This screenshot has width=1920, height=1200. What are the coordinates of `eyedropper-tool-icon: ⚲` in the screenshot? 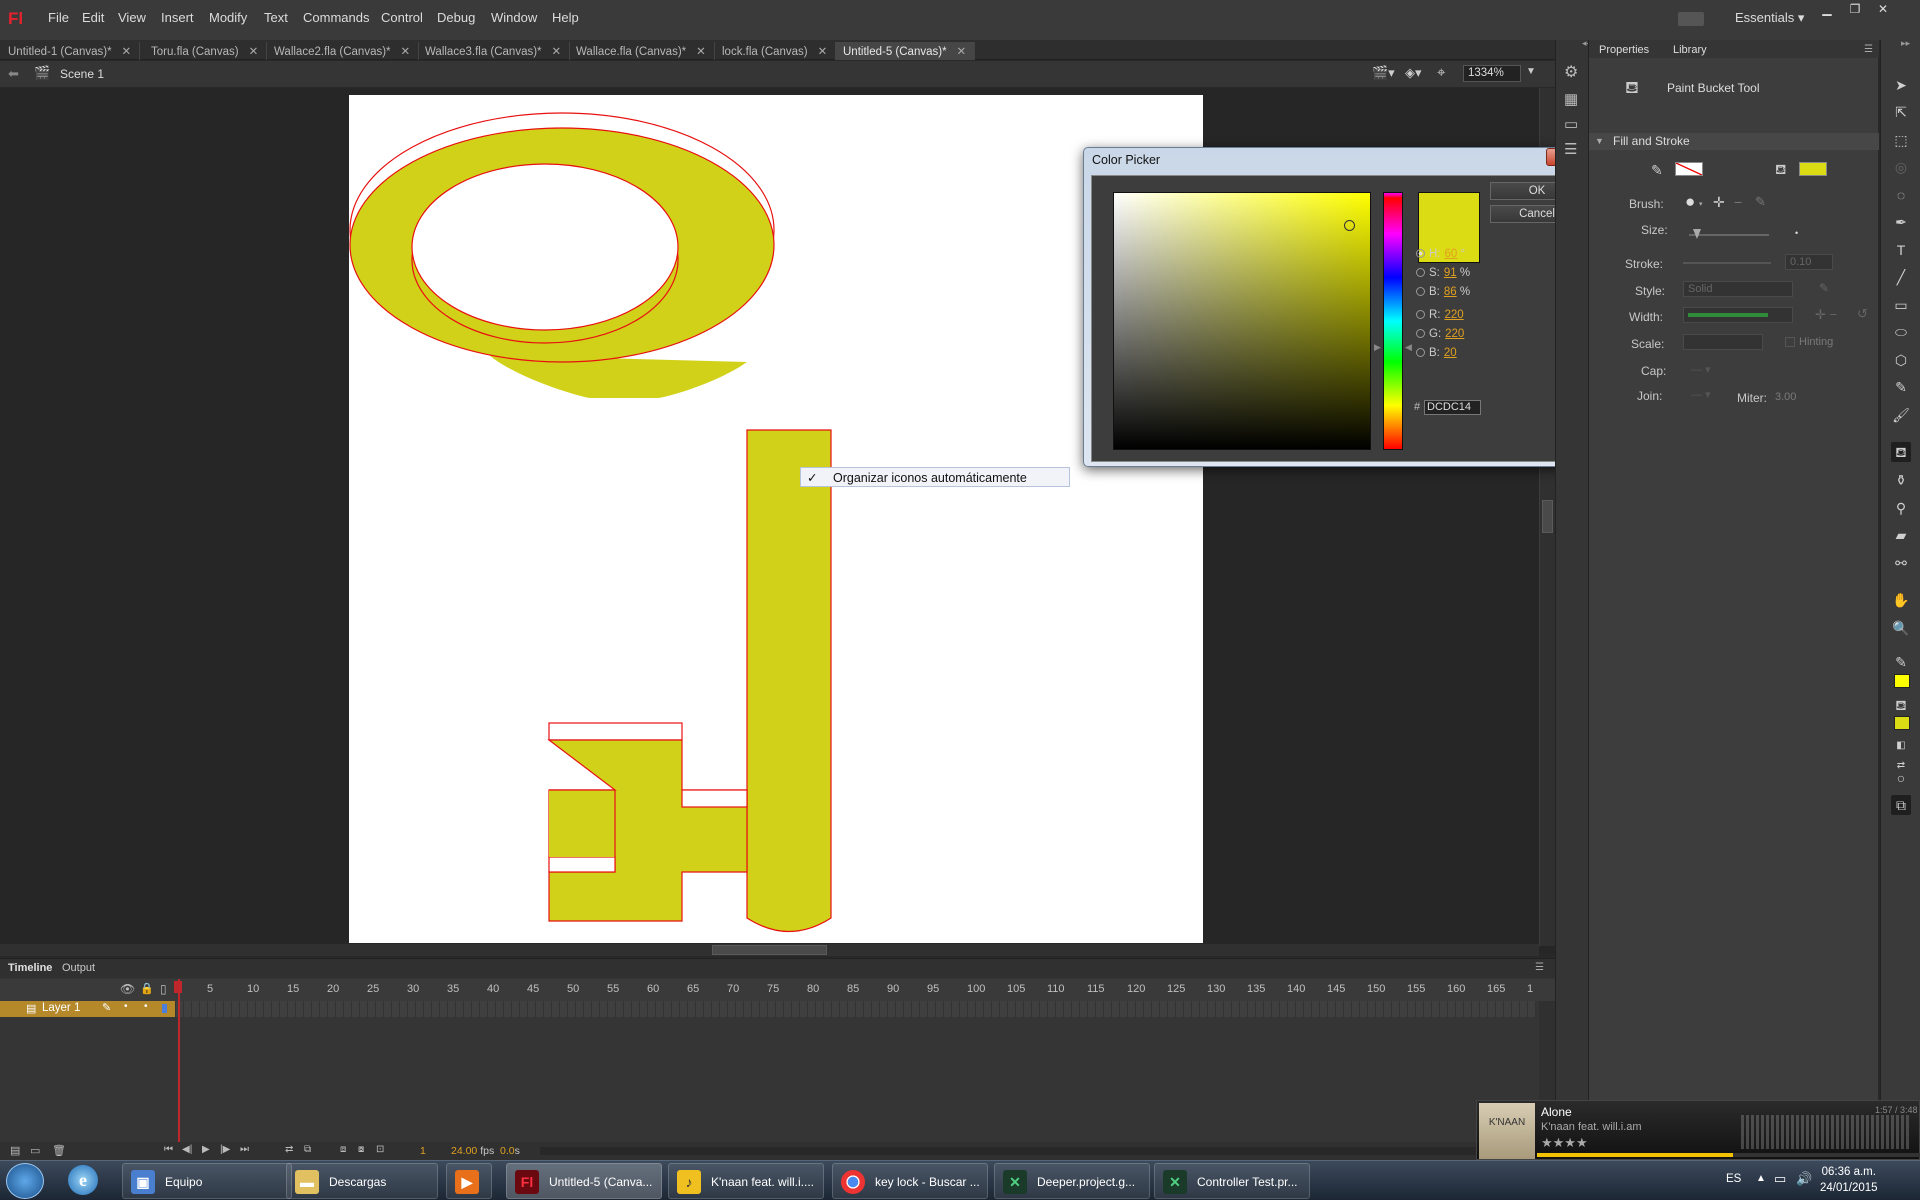 It's located at (1901, 508).